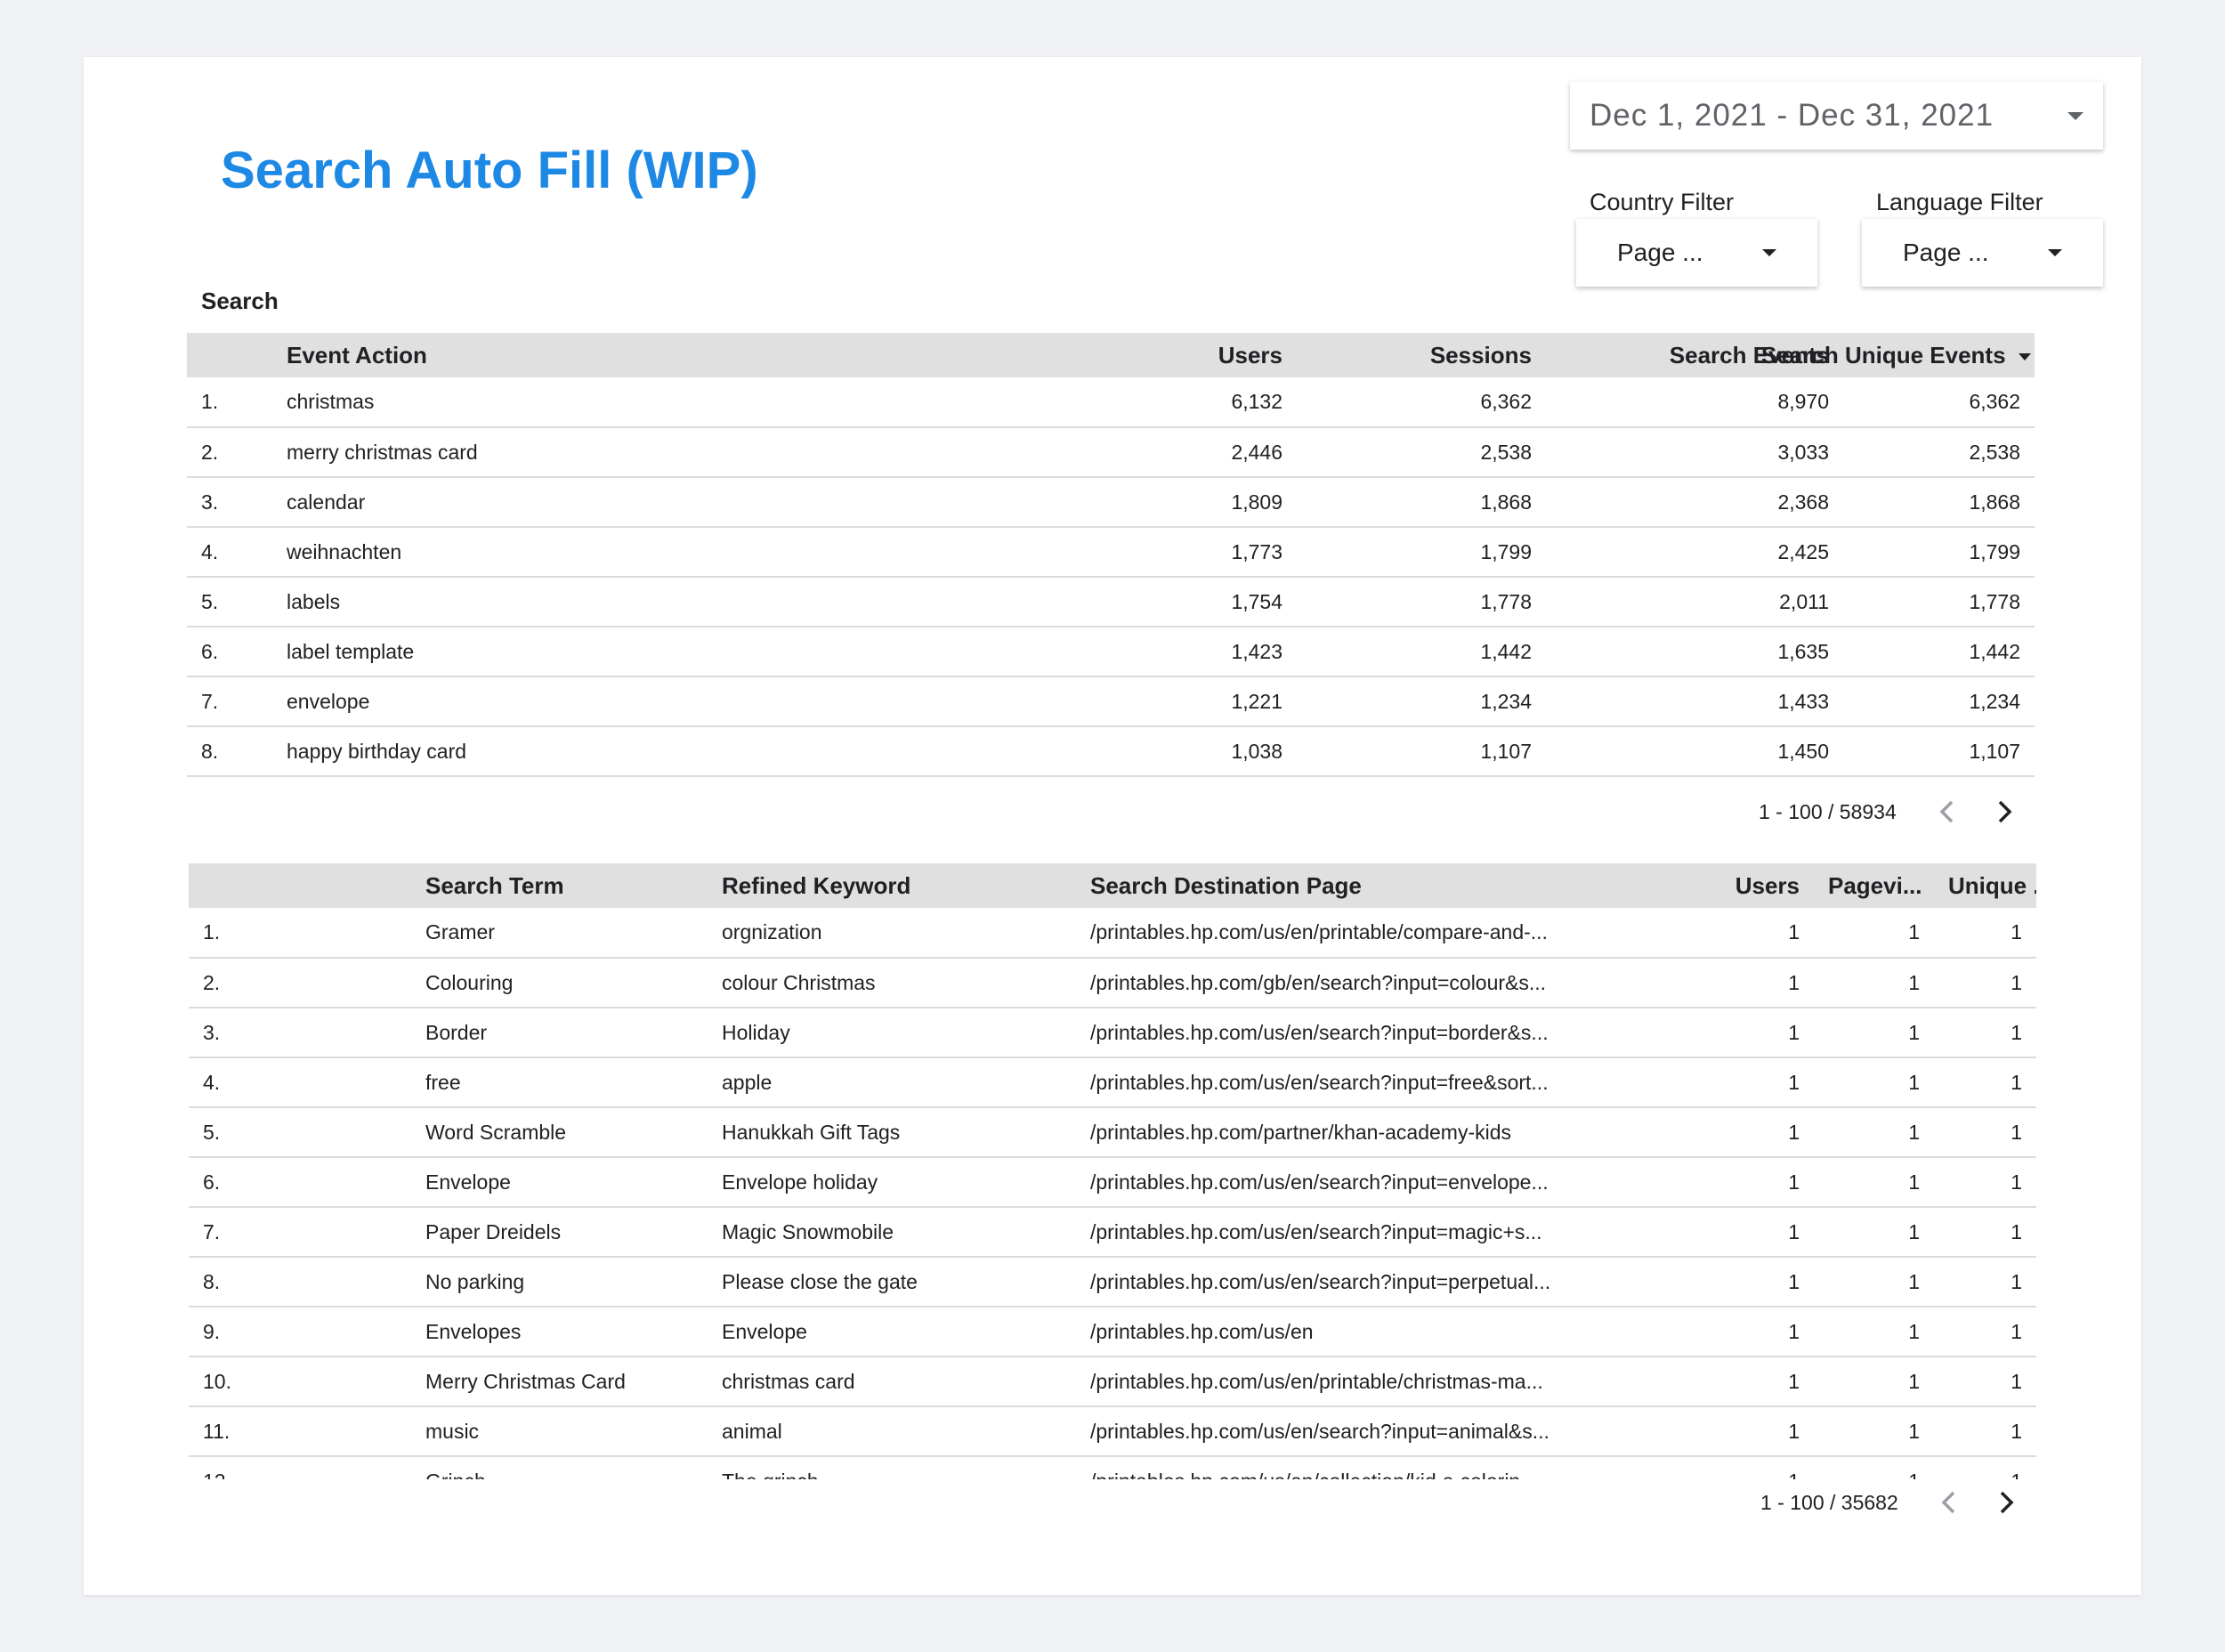  I want to click on cell-events: 2,425, so click(1695, 552).